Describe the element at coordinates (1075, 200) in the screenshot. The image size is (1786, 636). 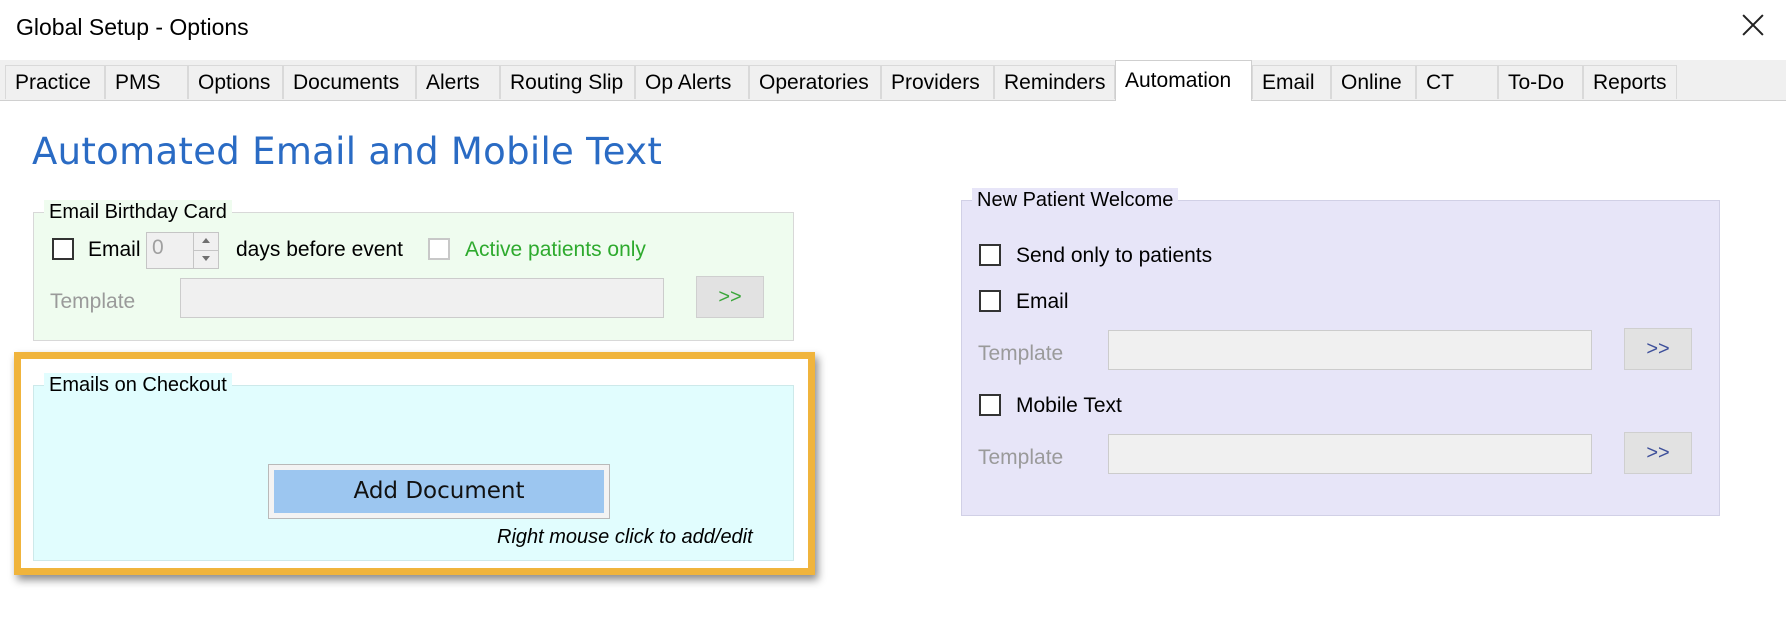
I see `group-title: New Patient Welcome` at that location.